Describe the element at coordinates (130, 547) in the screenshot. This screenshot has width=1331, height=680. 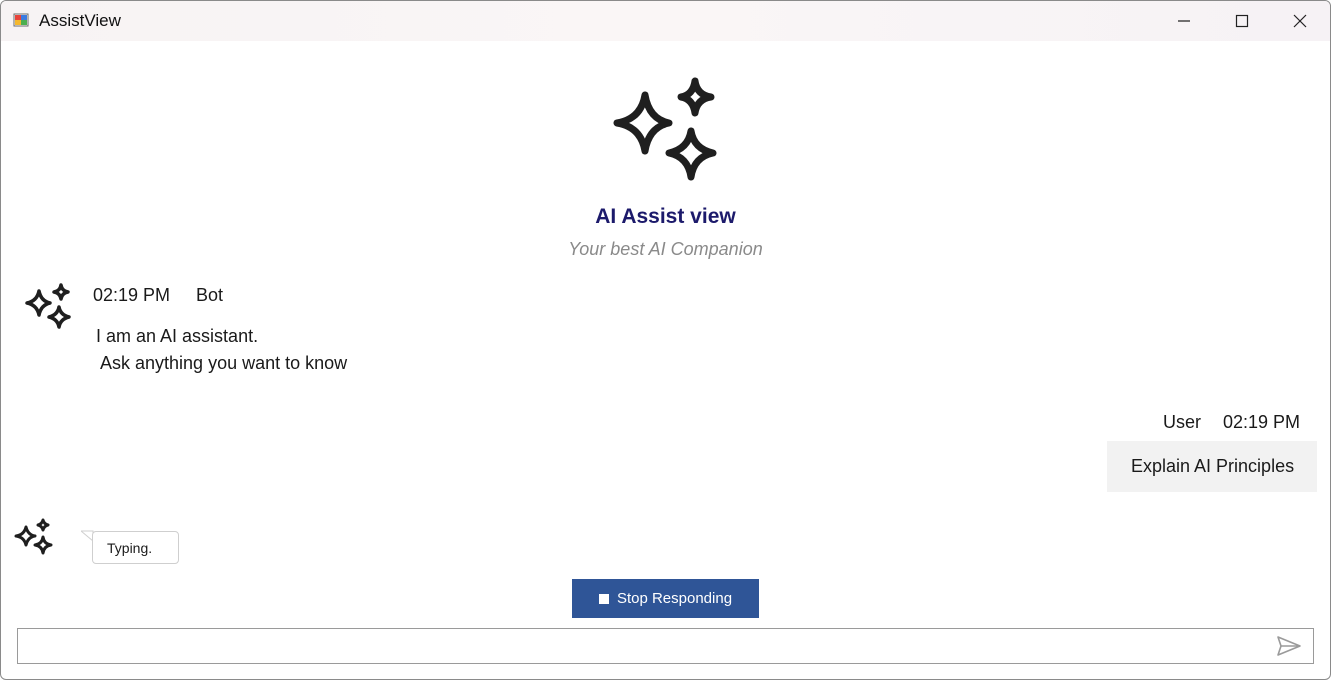
I see `typing-text: Typing.` at that location.